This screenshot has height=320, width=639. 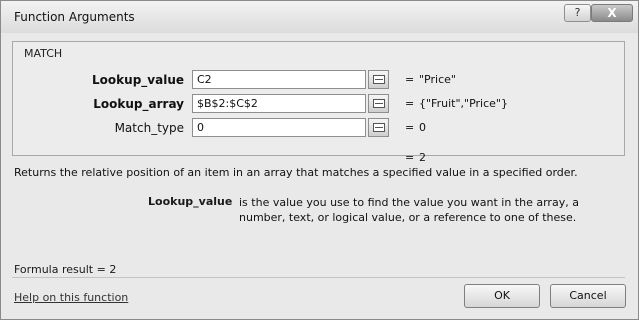 I want to click on lookup-value-collapse-button, so click(x=378, y=79).